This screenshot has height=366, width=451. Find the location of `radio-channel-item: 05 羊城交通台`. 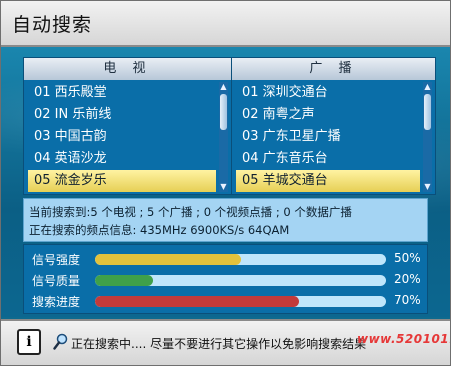

radio-channel-item: 05 羊城交通台 is located at coordinates (328, 181).